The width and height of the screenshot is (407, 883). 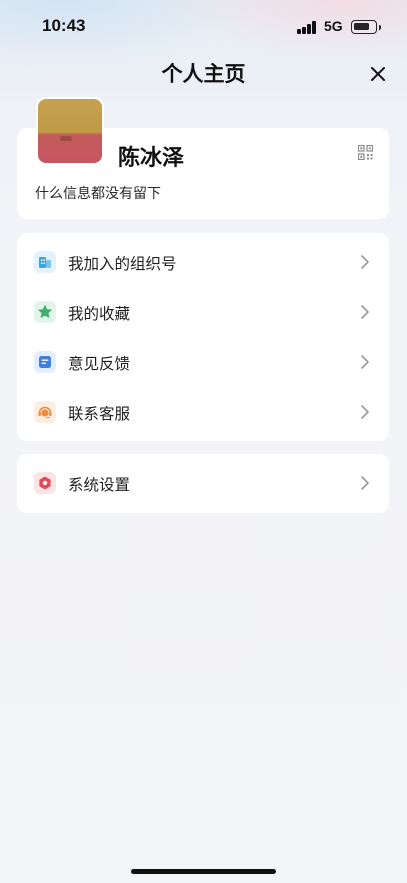 What do you see at coordinates (203, 262) in the screenshot?
I see `menu-item-organizations: 我加入的组织号` at bounding box center [203, 262].